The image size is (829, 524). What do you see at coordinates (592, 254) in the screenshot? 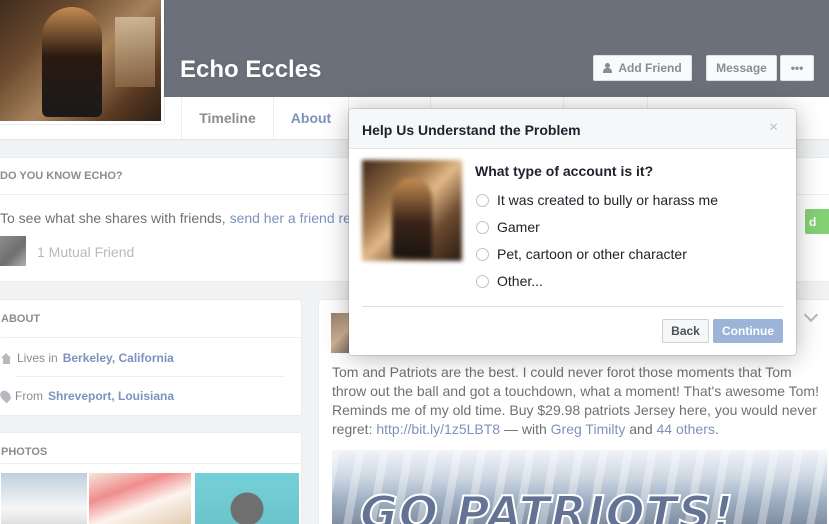
I see `option-label: Pet, cartoon or other character` at bounding box center [592, 254].